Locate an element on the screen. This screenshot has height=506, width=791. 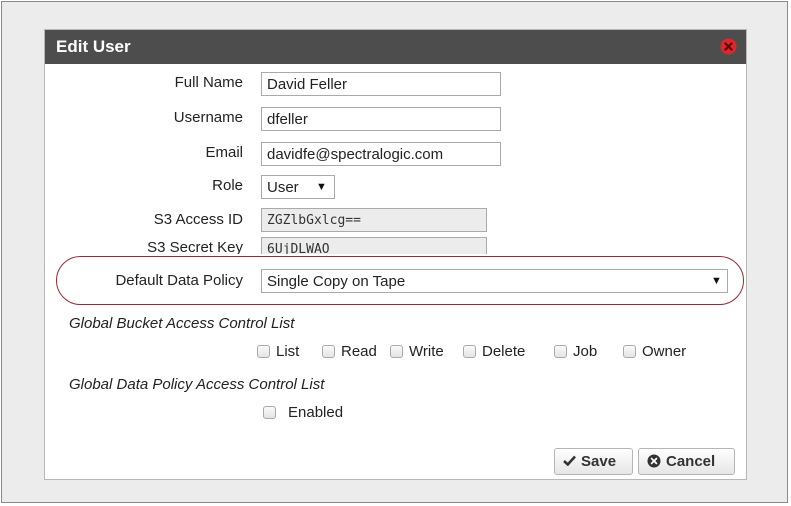
check-icon is located at coordinates (569, 461).